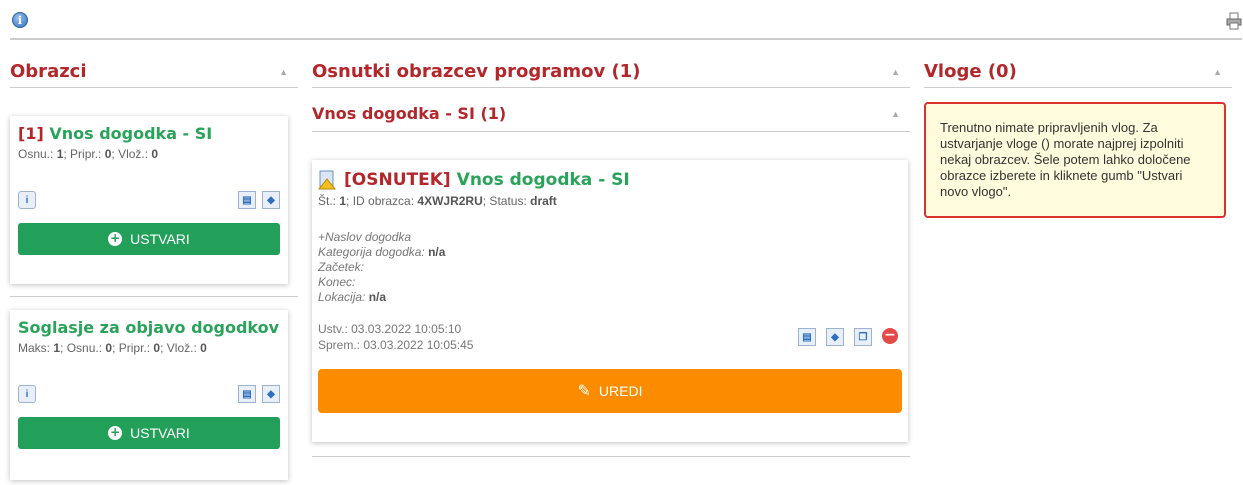  What do you see at coordinates (611, 114) in the screenshot?
I see `drafts-subheader: Vnos dogodka - SI (1) ▲` at bounding box center [611, 114].